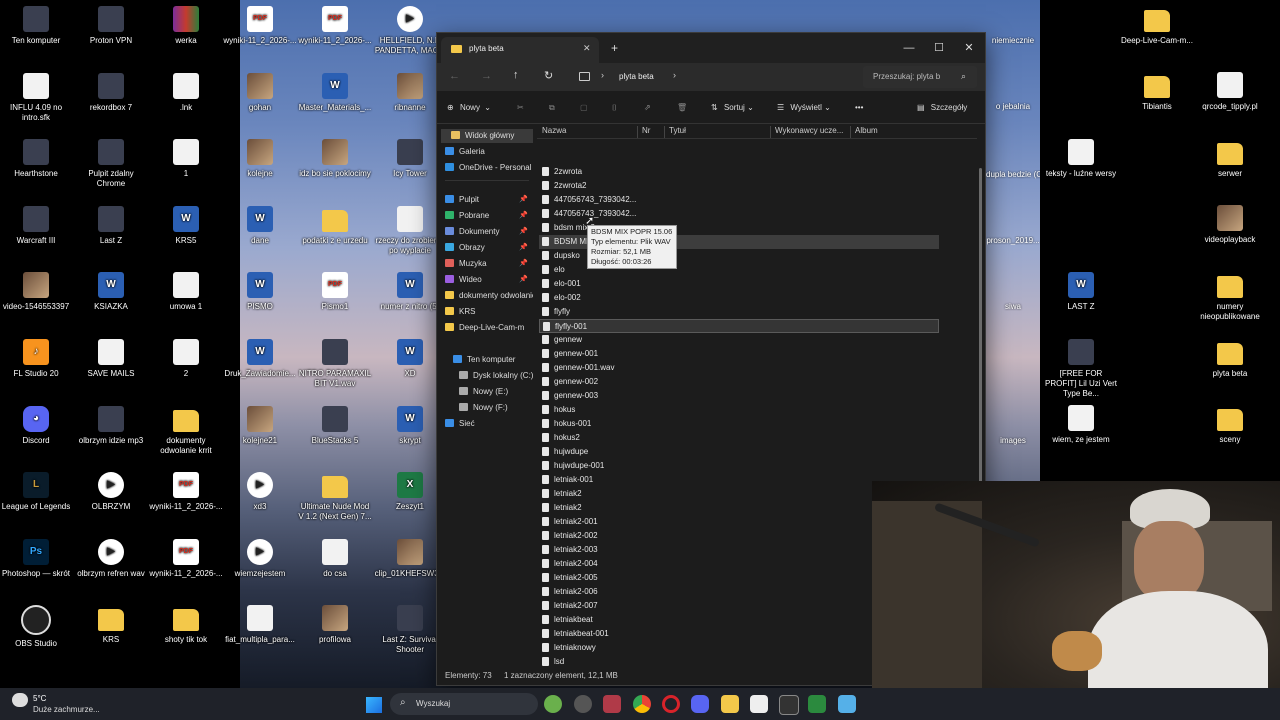  Describe the element at coordinates (1013, 106) in the screenshot. I see `desktop-icon-label: o jebalnia` at that location.